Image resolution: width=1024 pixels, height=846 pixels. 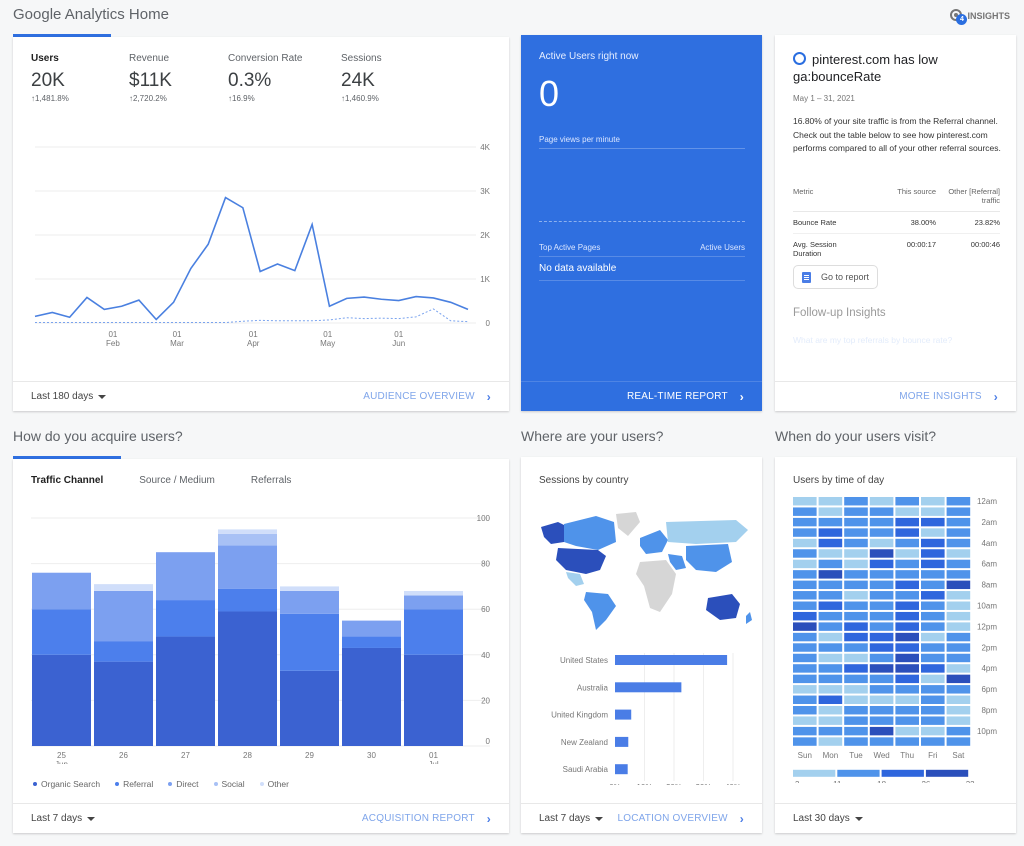 What do you see at coordinates (674, 784) in the screenshot?
I see `x-tick-label: 20%` at bounding box center [674, 784].